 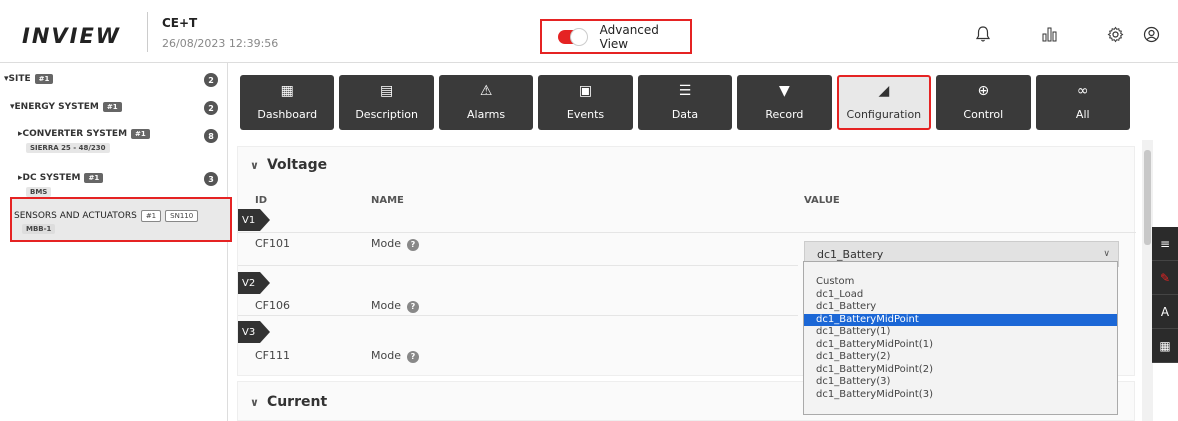 What do you see at coordinates (1165, 244) in the screenshot?
I see `filter-icon: ≡` at bounding box center [1165, 244].